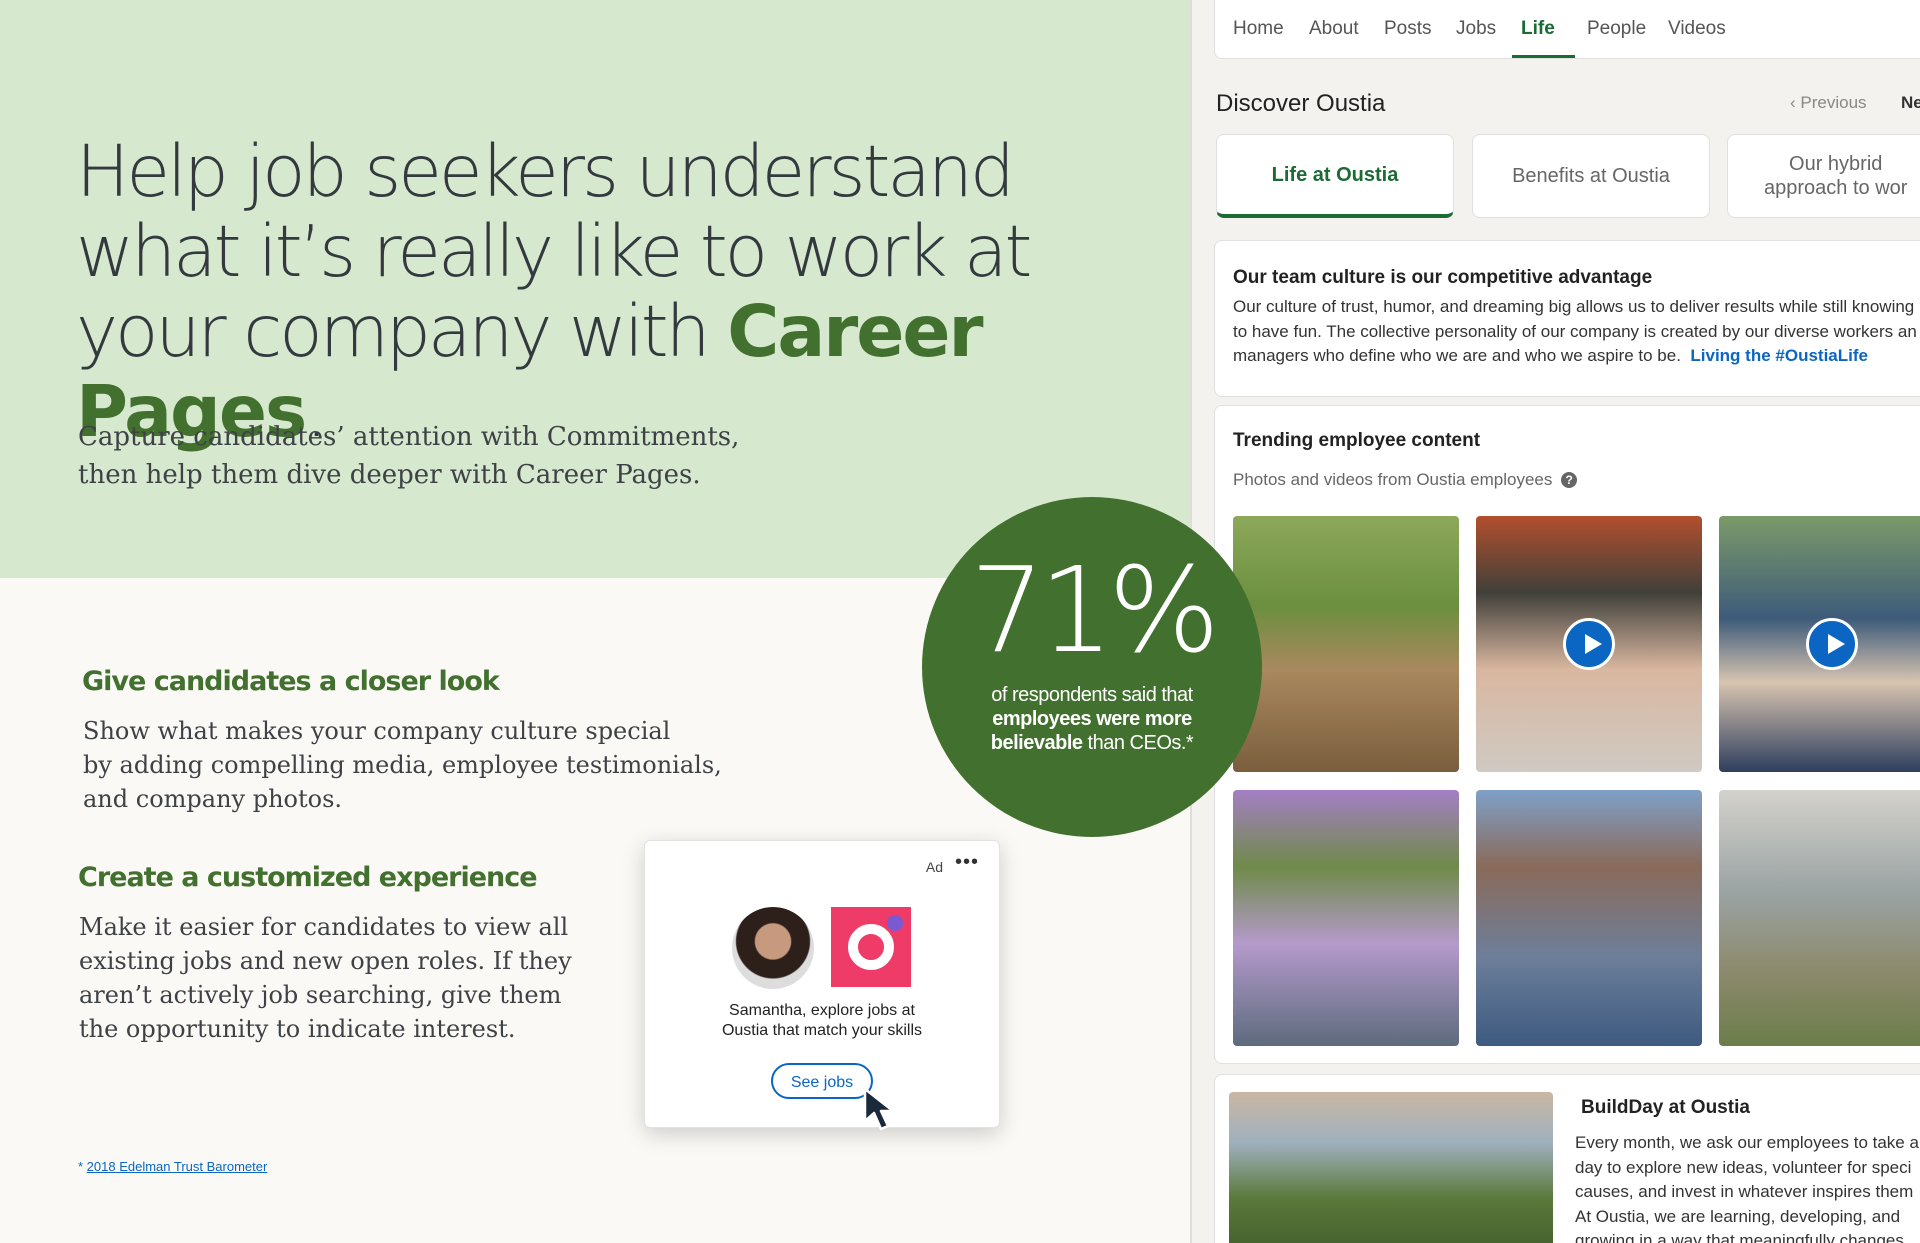 This screenshot has width=1920, height=1243. Describe the element at coordinates (291, 681) in the screenshot. I see `feature-title: Give candidates a closer look` at that location.